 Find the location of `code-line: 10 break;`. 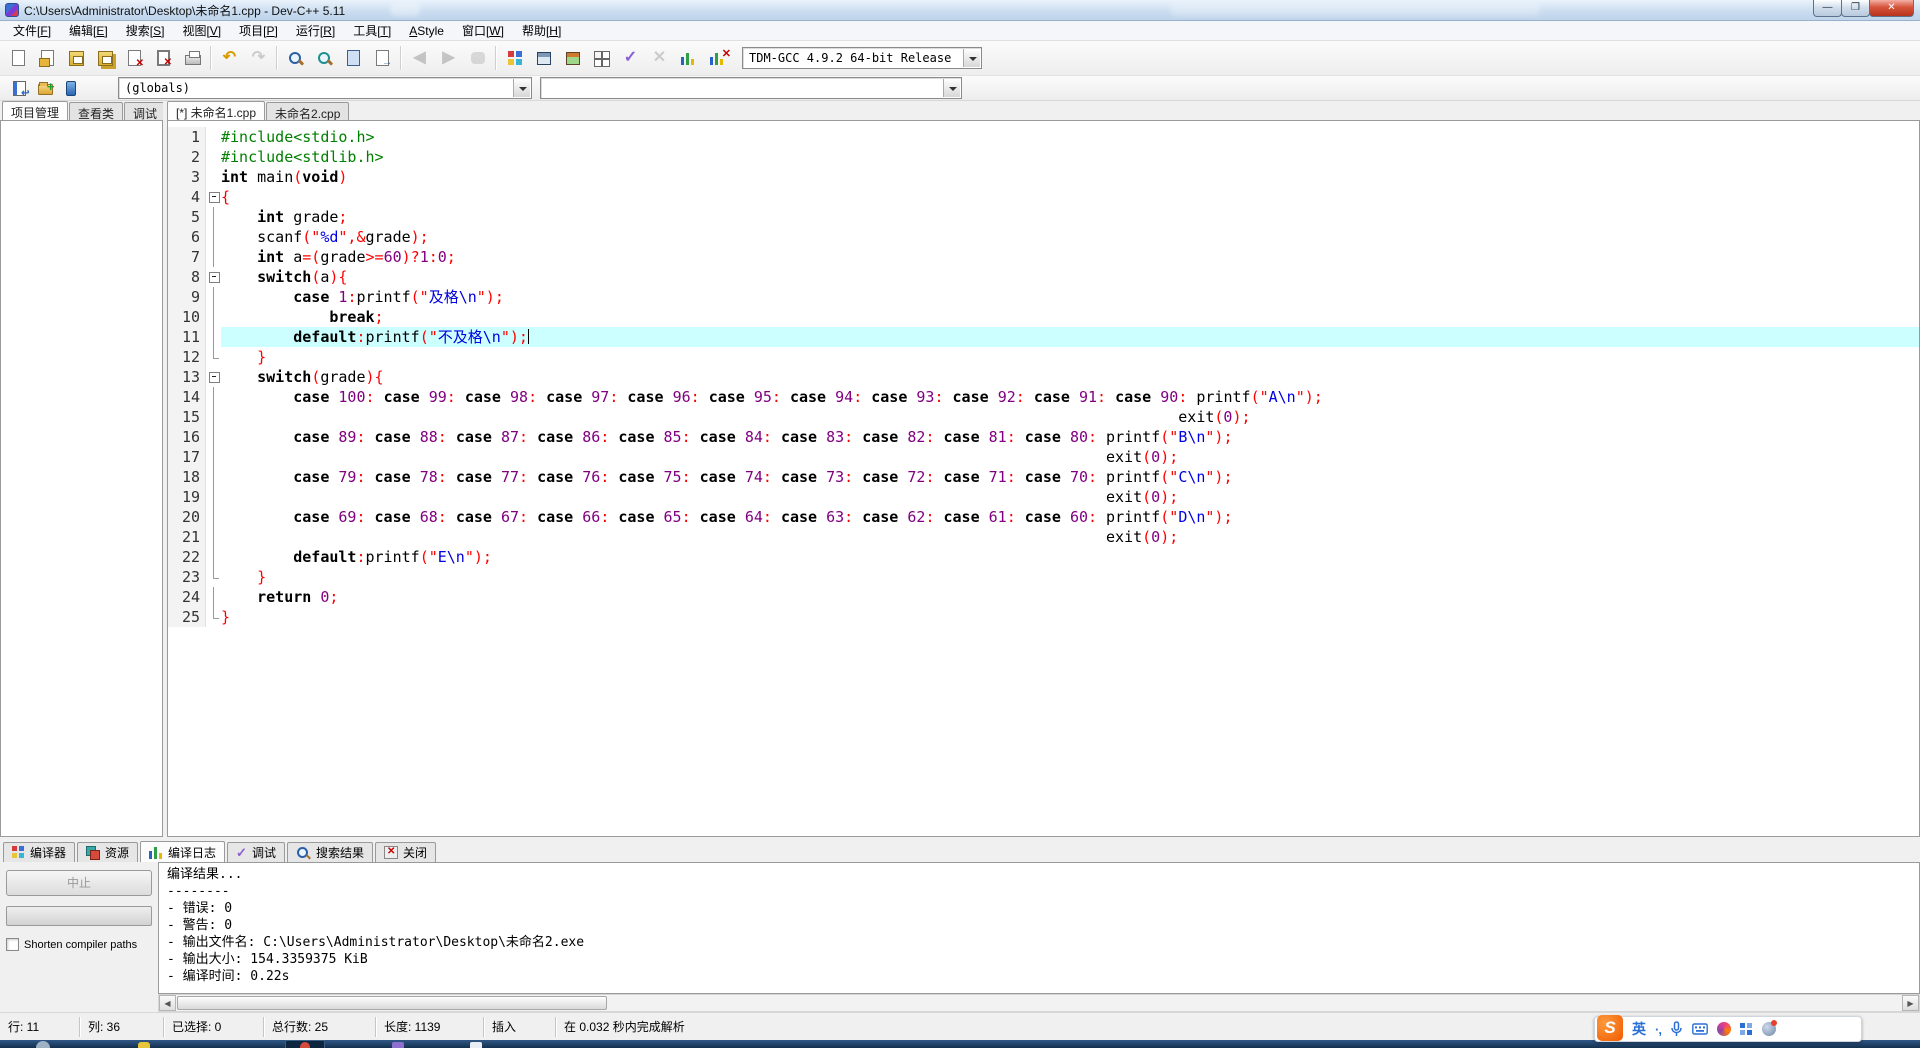

code-line: 10 break; is located at coordinates (1043, 317).